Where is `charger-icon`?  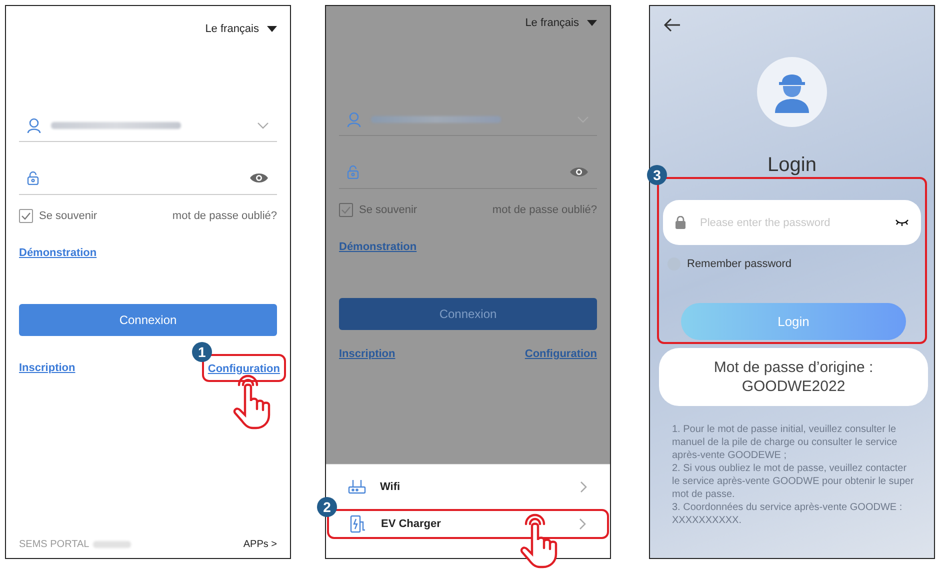
charger-icon is located at coordinates (358, 524).